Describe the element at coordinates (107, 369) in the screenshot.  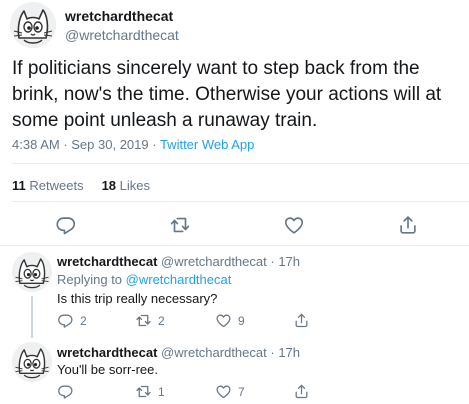
I see `reply-text: You'll be sorr-ree.` at that location.